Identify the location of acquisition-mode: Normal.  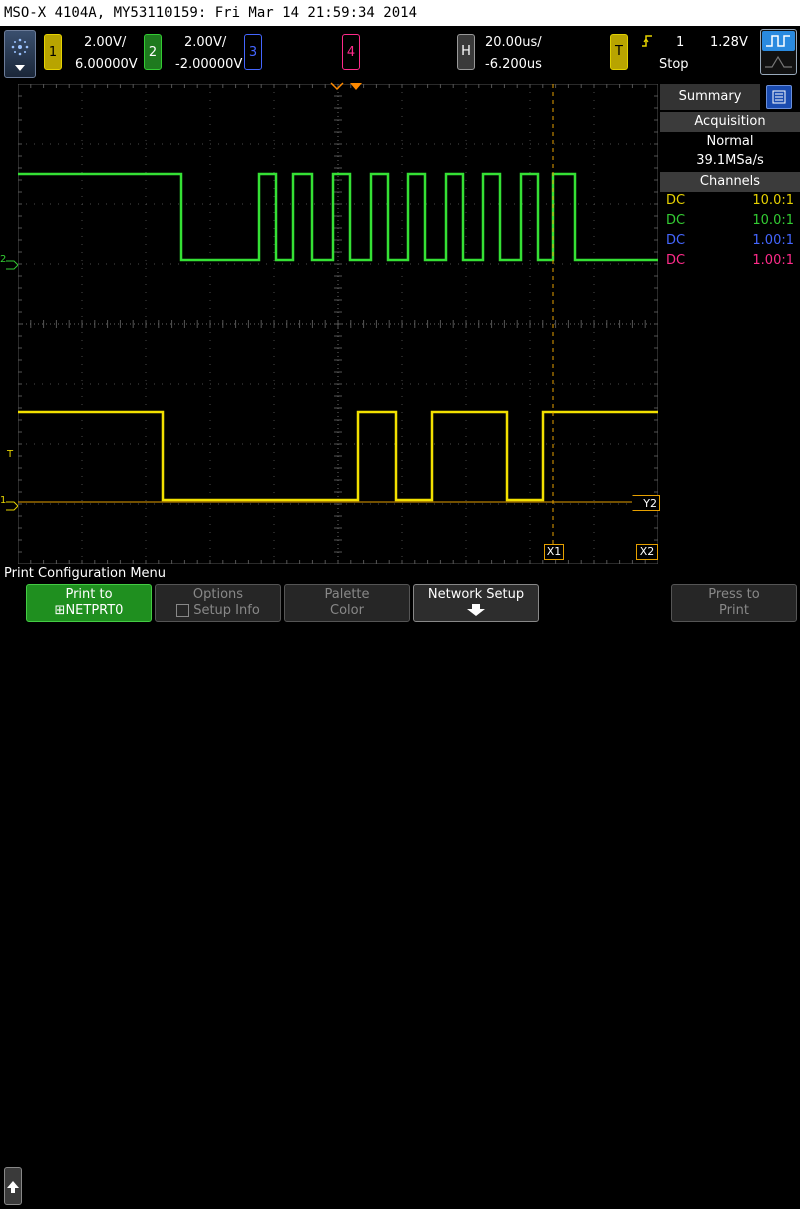
(730, 141).